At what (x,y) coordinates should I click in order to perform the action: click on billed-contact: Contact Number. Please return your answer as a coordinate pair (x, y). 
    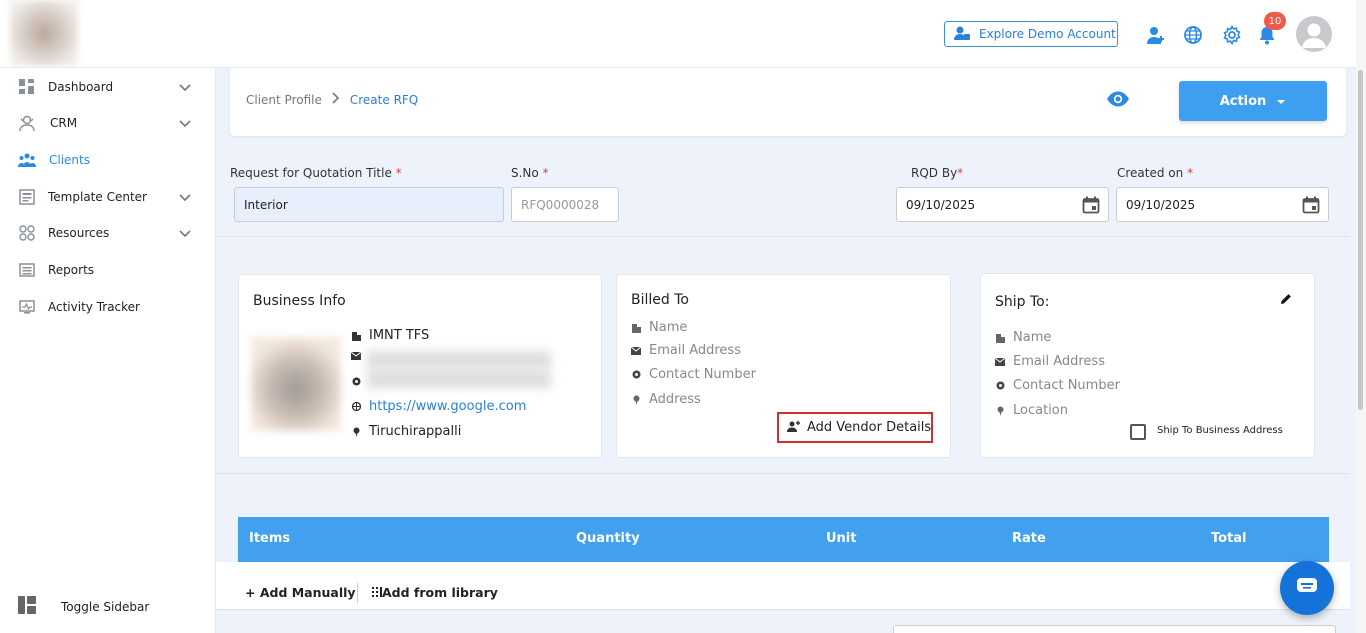
    Looking at the image, I should click on (702, 374).